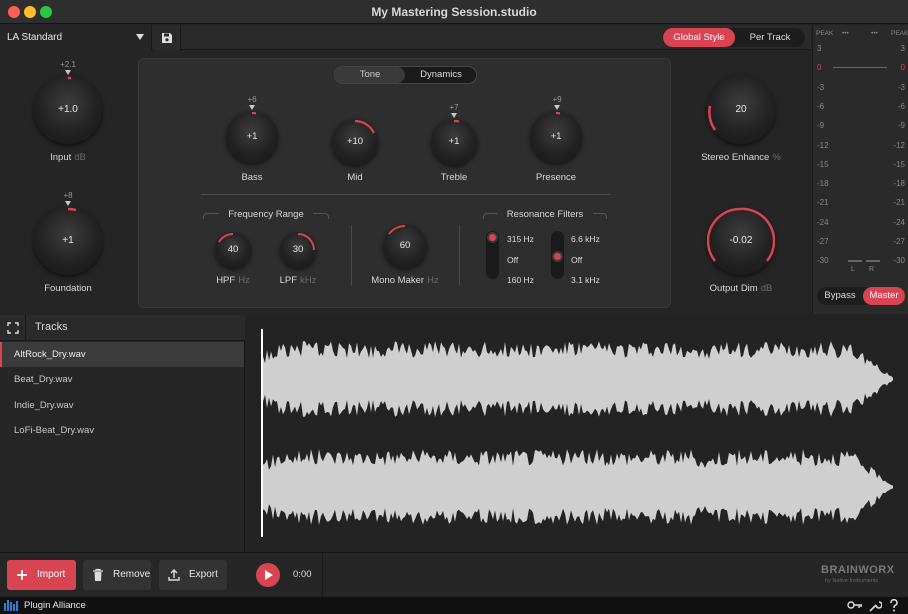  What do you see at coordinates (894, 605) in the screenshot?
I see `help-icon` at bounding box center [894, 605].